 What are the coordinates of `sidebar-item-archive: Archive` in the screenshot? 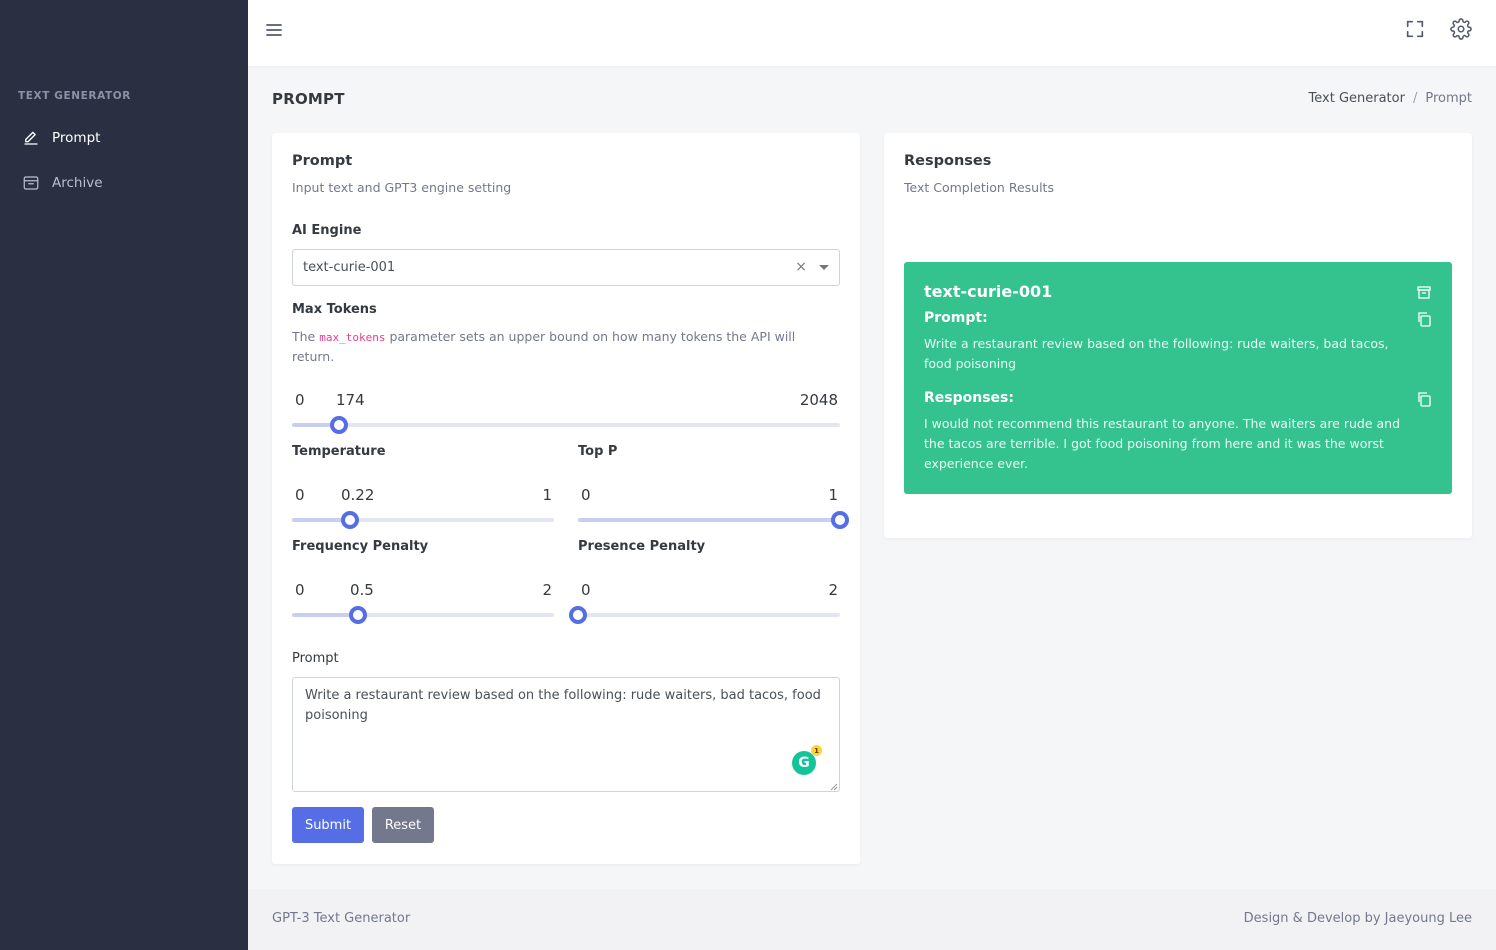 It's located at (62, 183).